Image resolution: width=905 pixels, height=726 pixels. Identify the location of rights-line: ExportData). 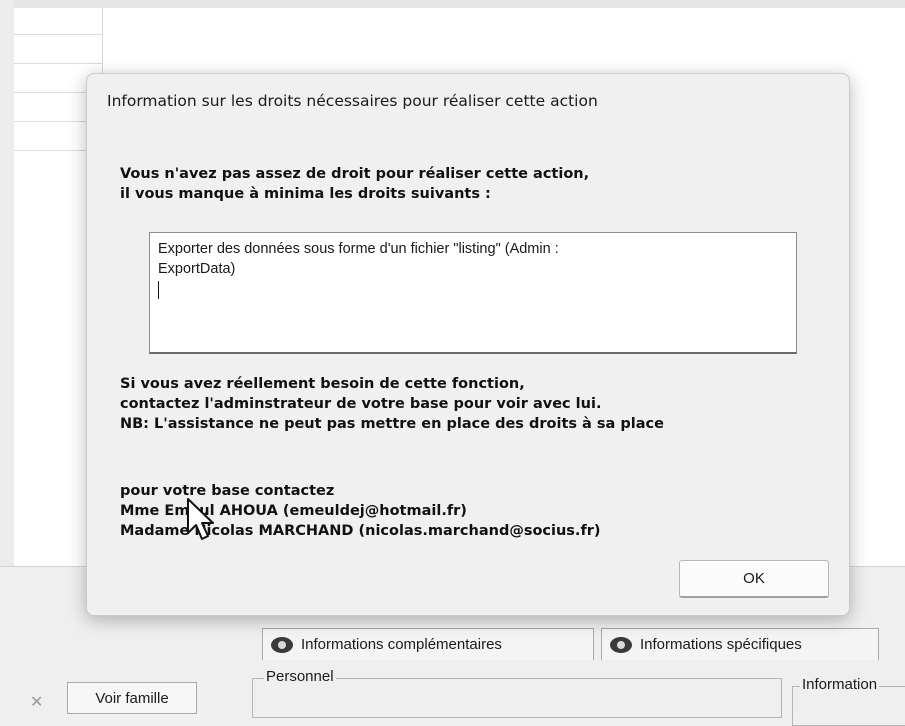
(197, 269).